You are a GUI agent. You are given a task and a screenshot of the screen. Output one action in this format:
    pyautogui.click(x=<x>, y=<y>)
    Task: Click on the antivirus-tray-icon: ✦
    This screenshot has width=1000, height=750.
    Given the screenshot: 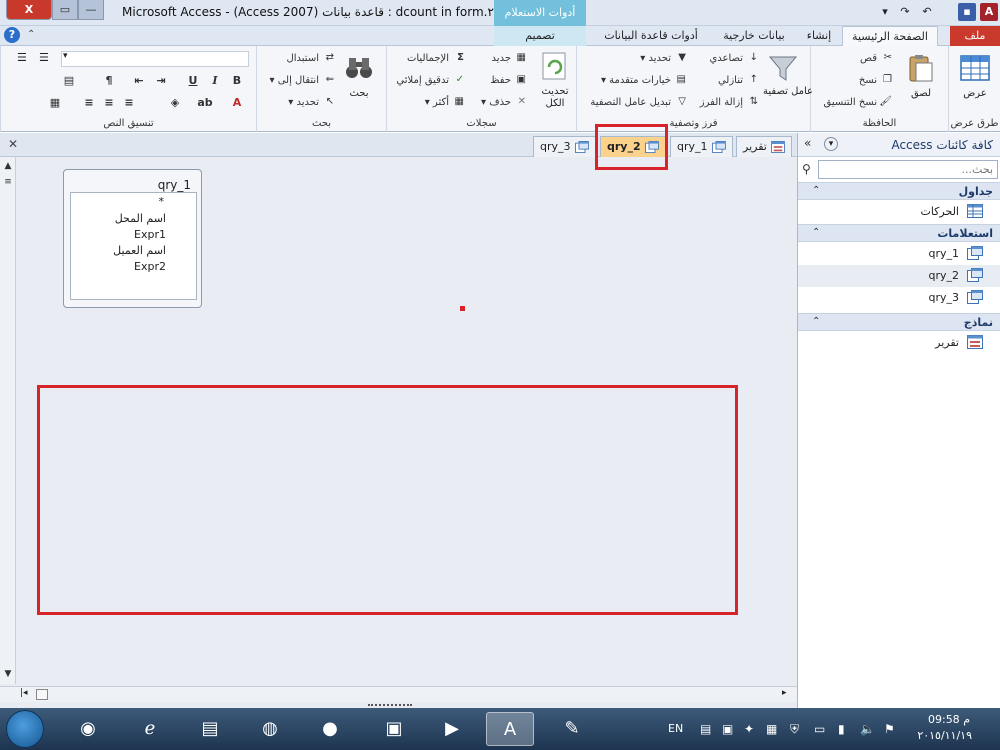 What is the action you would take?
    pyautogui.click(x=749, y=729)
    